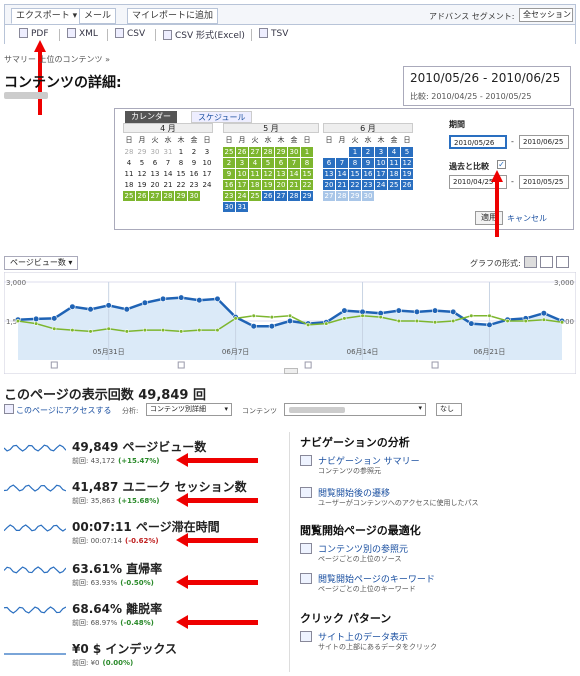  Describe the element at coordinates (291, 371) in the screenshot. I see `chart-resize-handle` at that location.